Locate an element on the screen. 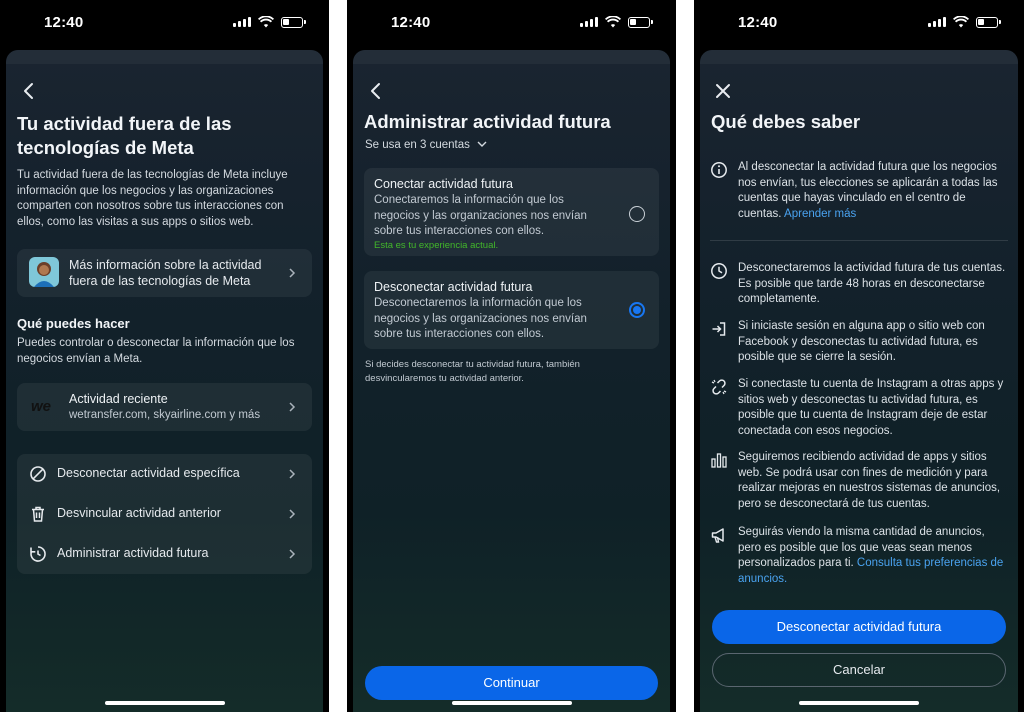  action-unlink-previous: Desvincular actividad anterior is located at coordinates (164, 514).